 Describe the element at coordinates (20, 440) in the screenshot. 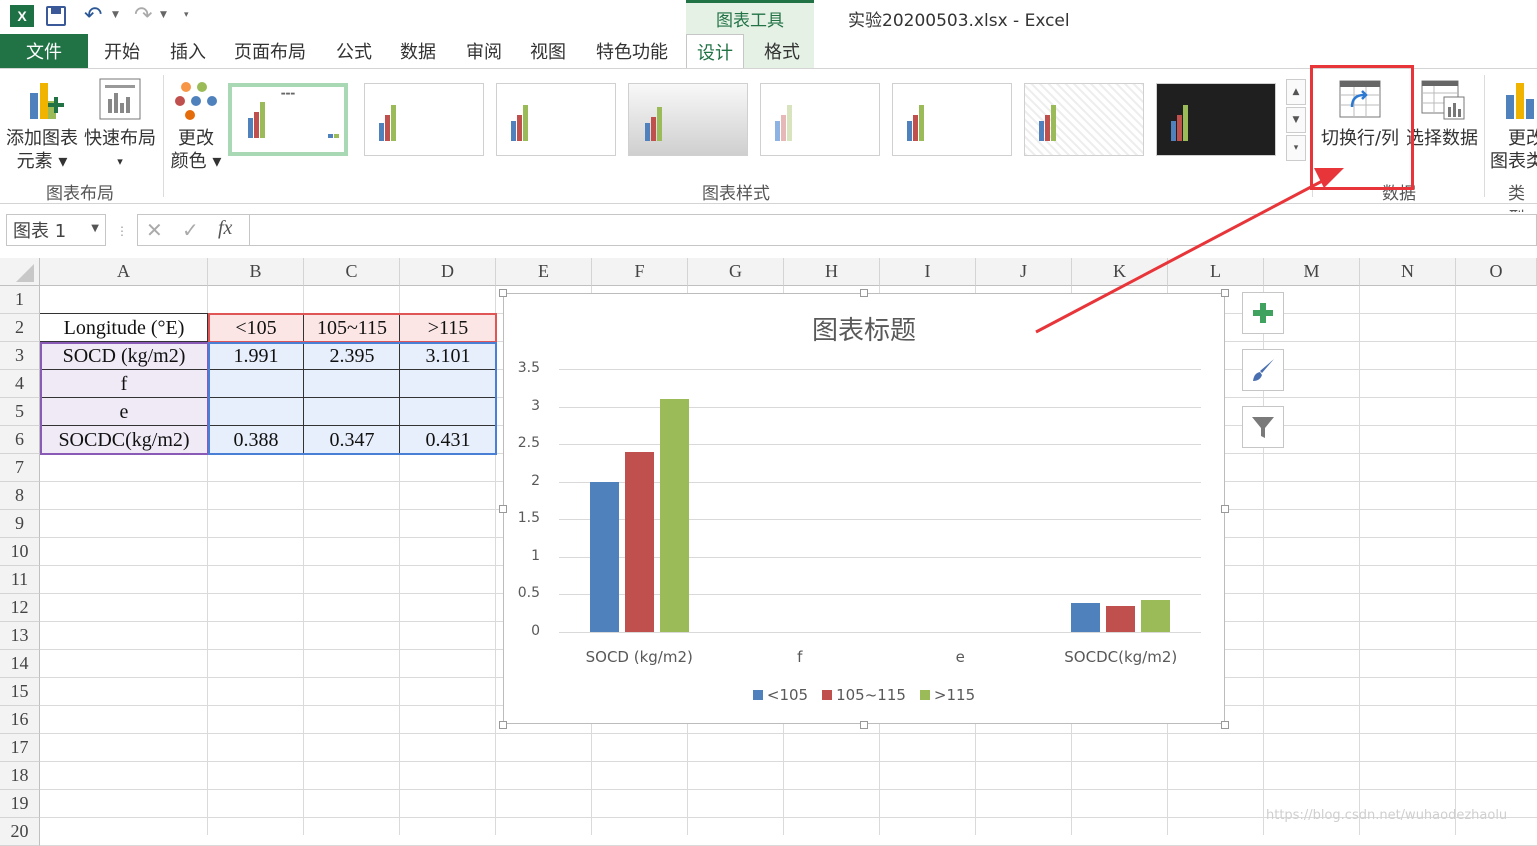

I see `row-header-6: 6` at that location.